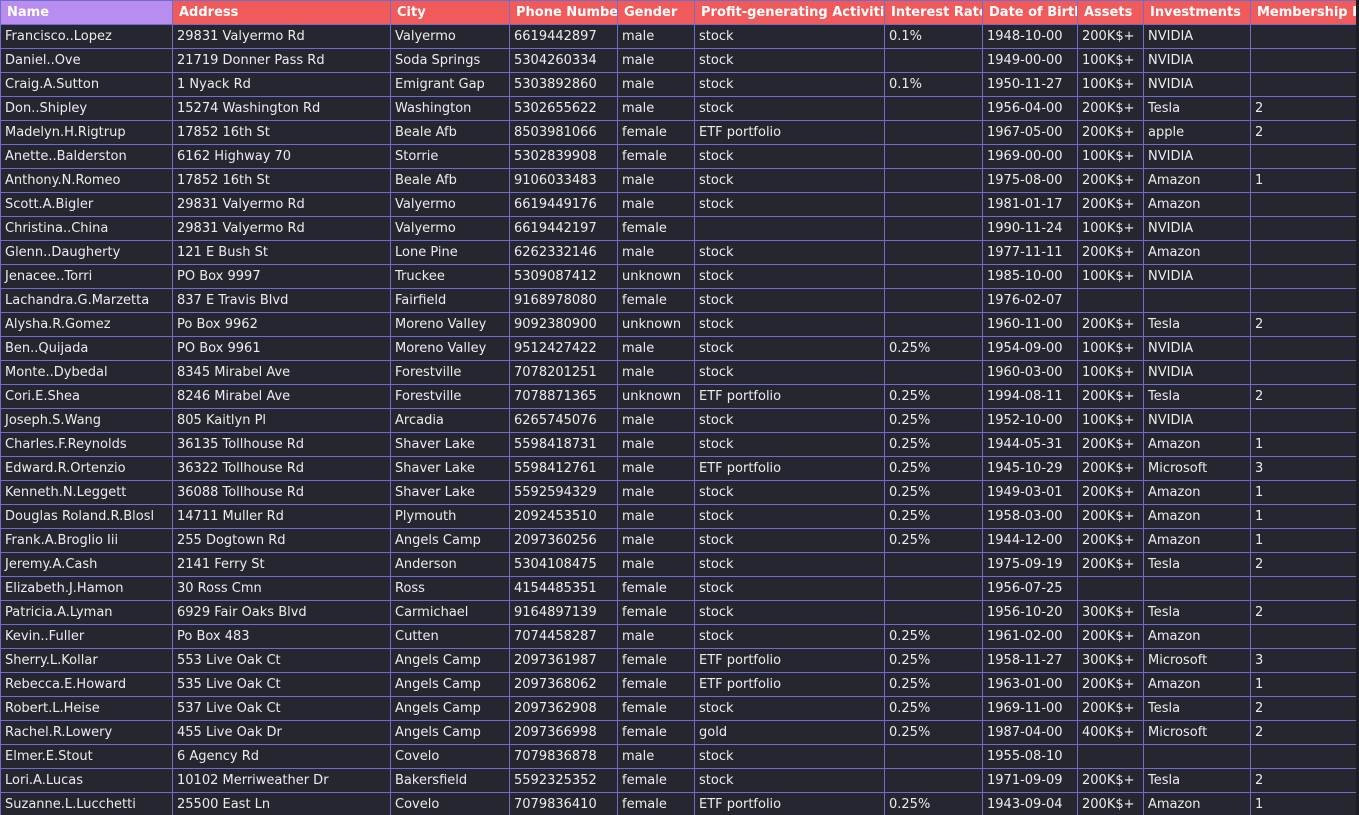 The width and height of the screenshot is (1359, 815). Describe the element at coordinates (1030, 60) in the screenshot. I see `table-cell: 1949-00-00` at that location.